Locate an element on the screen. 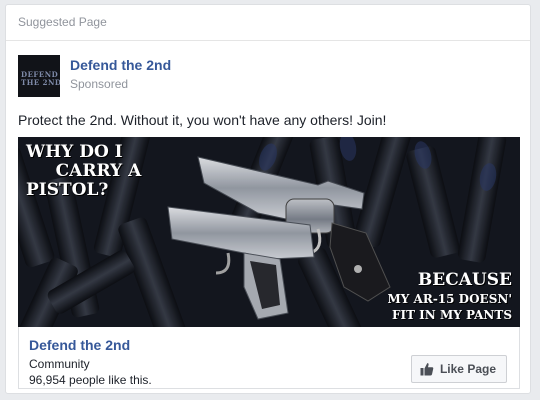  footer-page-name-link: Defend the 2nd is located at coordinates (79, 345).